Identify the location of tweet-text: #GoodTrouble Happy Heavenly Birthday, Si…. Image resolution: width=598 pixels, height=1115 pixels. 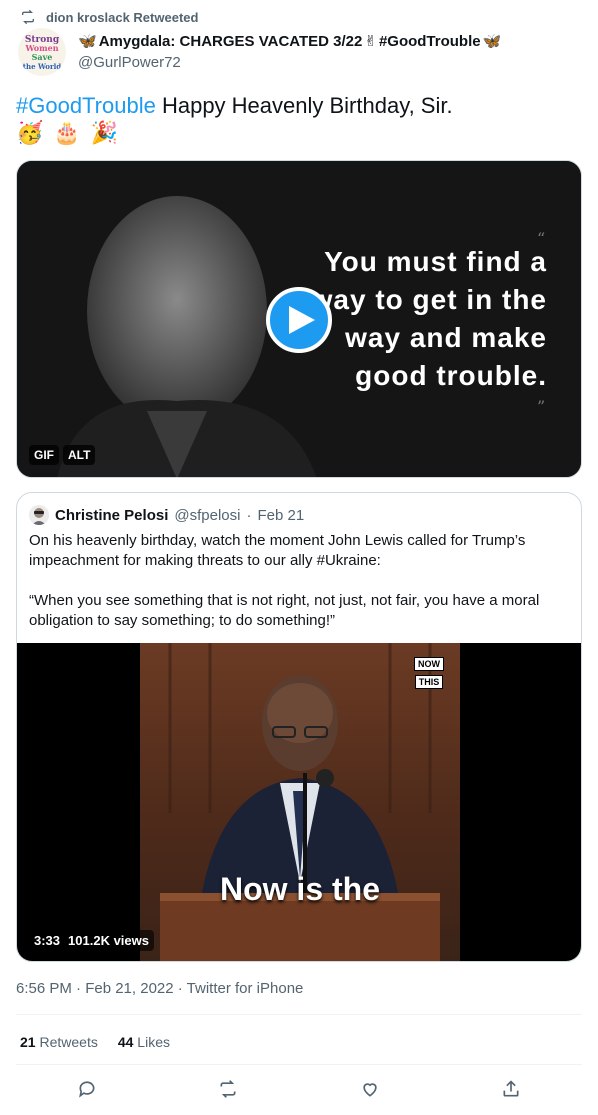
(296, 106).